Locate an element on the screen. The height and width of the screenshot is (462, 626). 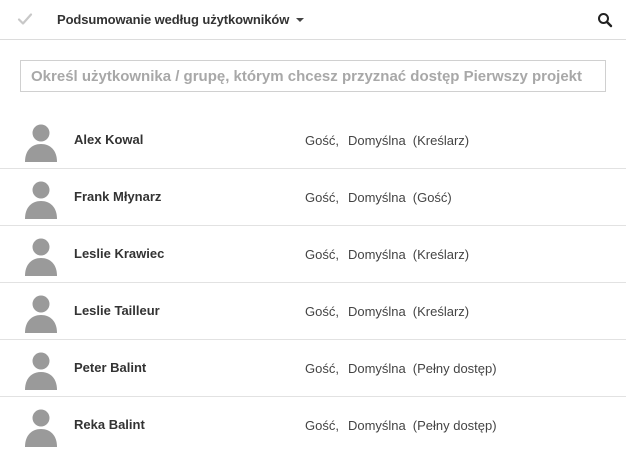
user-row: Leslie Krawiec Gość, Domyślna (Kreślarz) is located at coordinates (313, 254).